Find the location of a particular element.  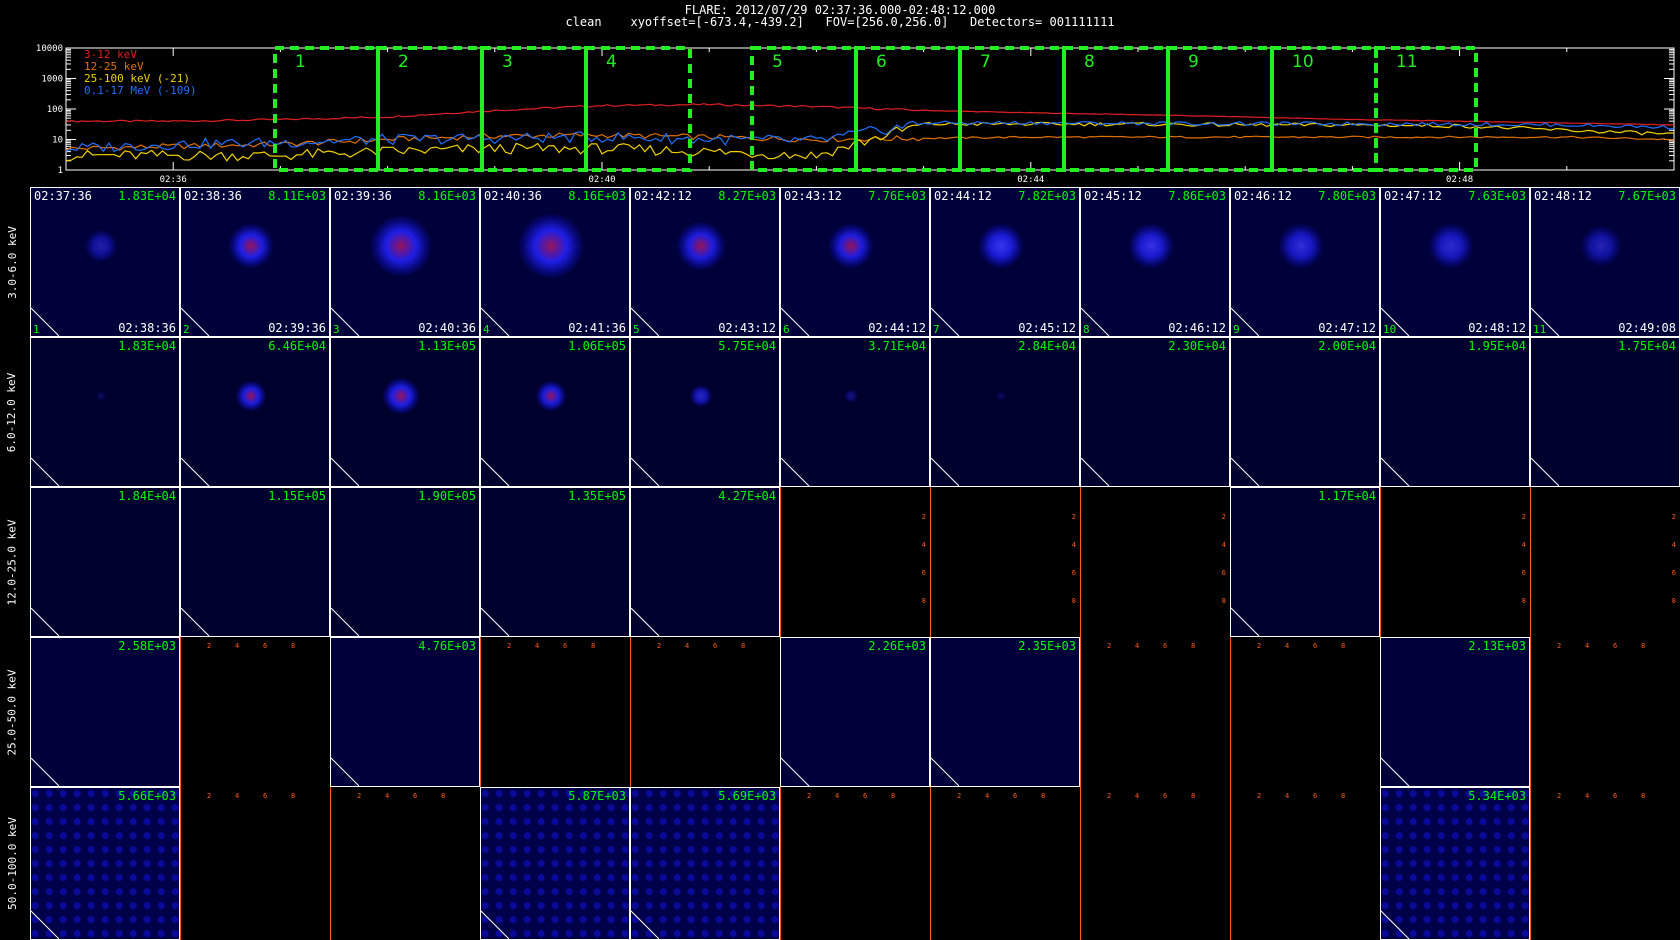

image-panel: 7.67E+03 02:48:12 02:49:08 11 is located at coordinates (1605, 262).